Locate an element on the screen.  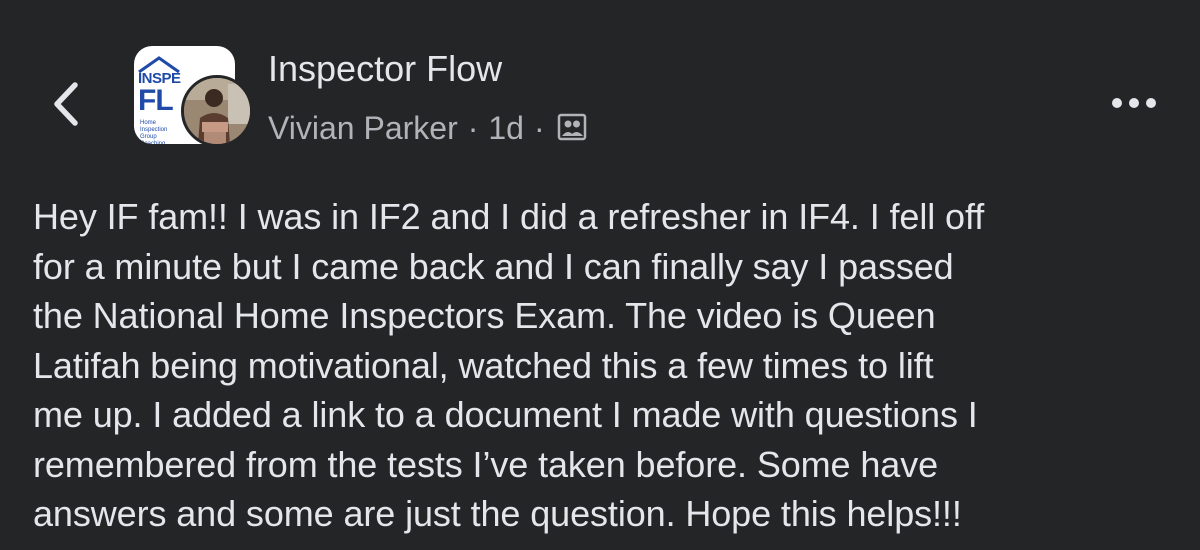
profile-photo is located at coordinates (217, 111).